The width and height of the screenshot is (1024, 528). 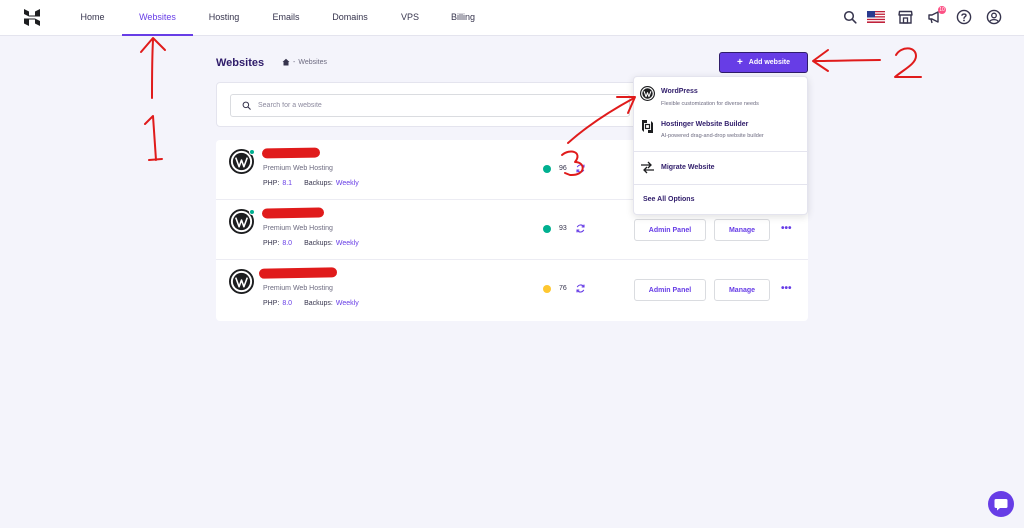 What do you see at coordinates (563, 168) in the screenshot?
I see `performance-score: 96` at bounding box center [563, 168].